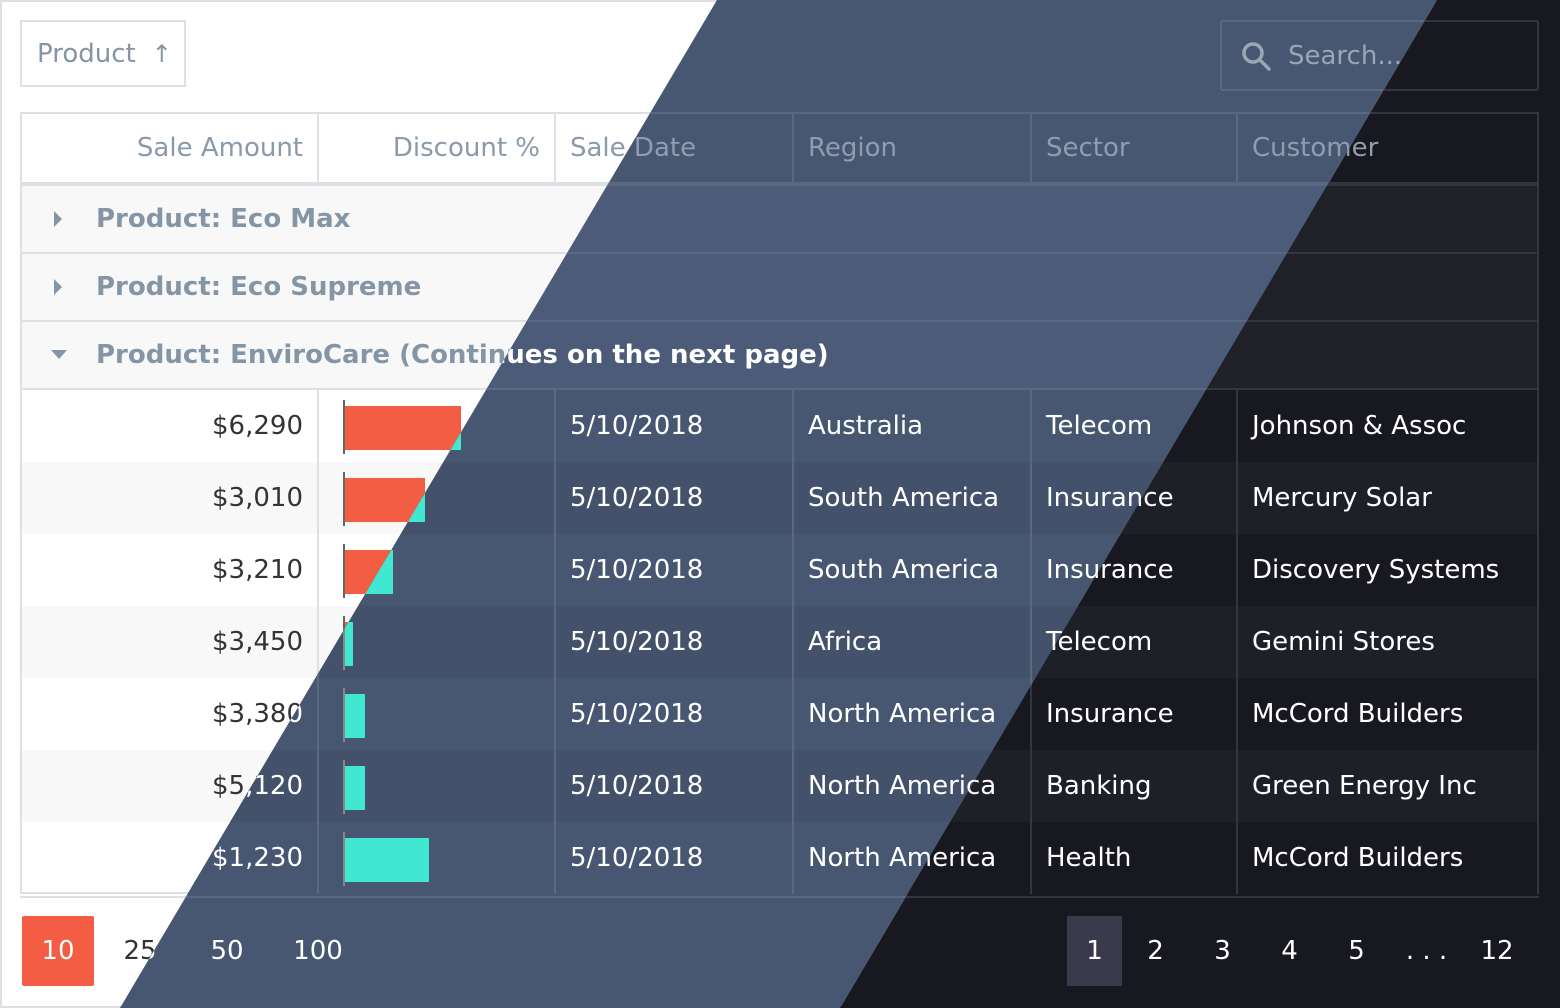 The width and height of the screenshot is (1560, 1008). Describe the element at coordinates (913, 642) in the screenshot. I see `cell-region: Africa` at that location.